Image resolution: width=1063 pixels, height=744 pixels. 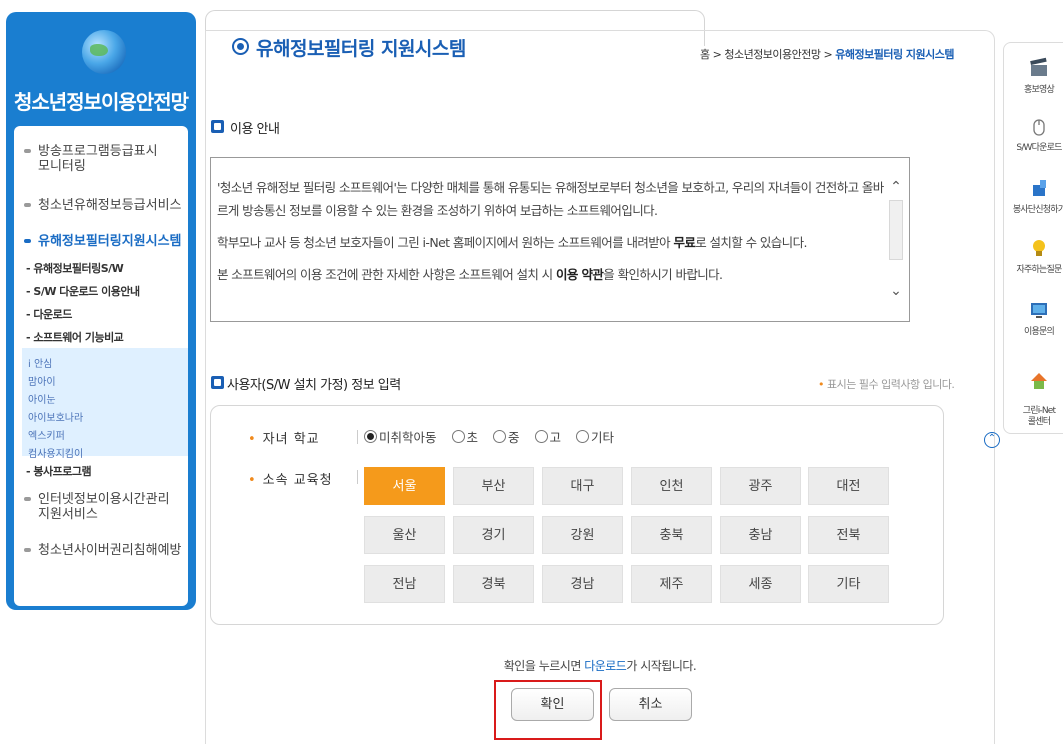 What do you see at coordinates (506, 436) in the screenshot?
I see `radio-middle: 중` at bounding box center [506, 436].